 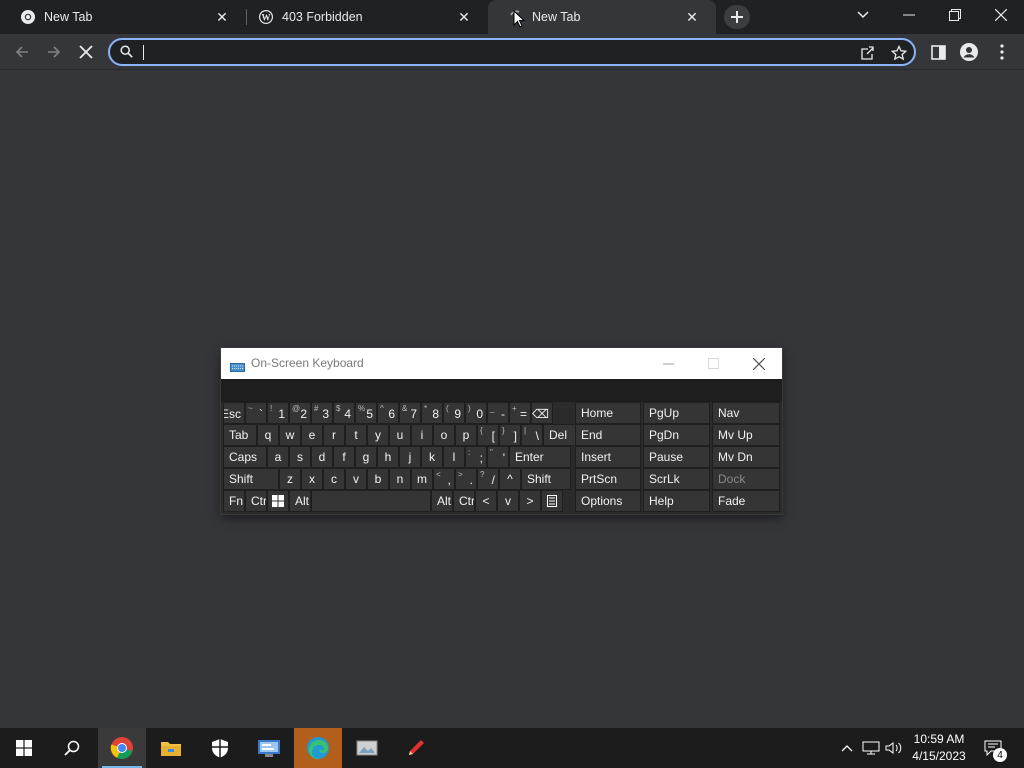 I want to click on menu-button, so click(x=1002, y=52).